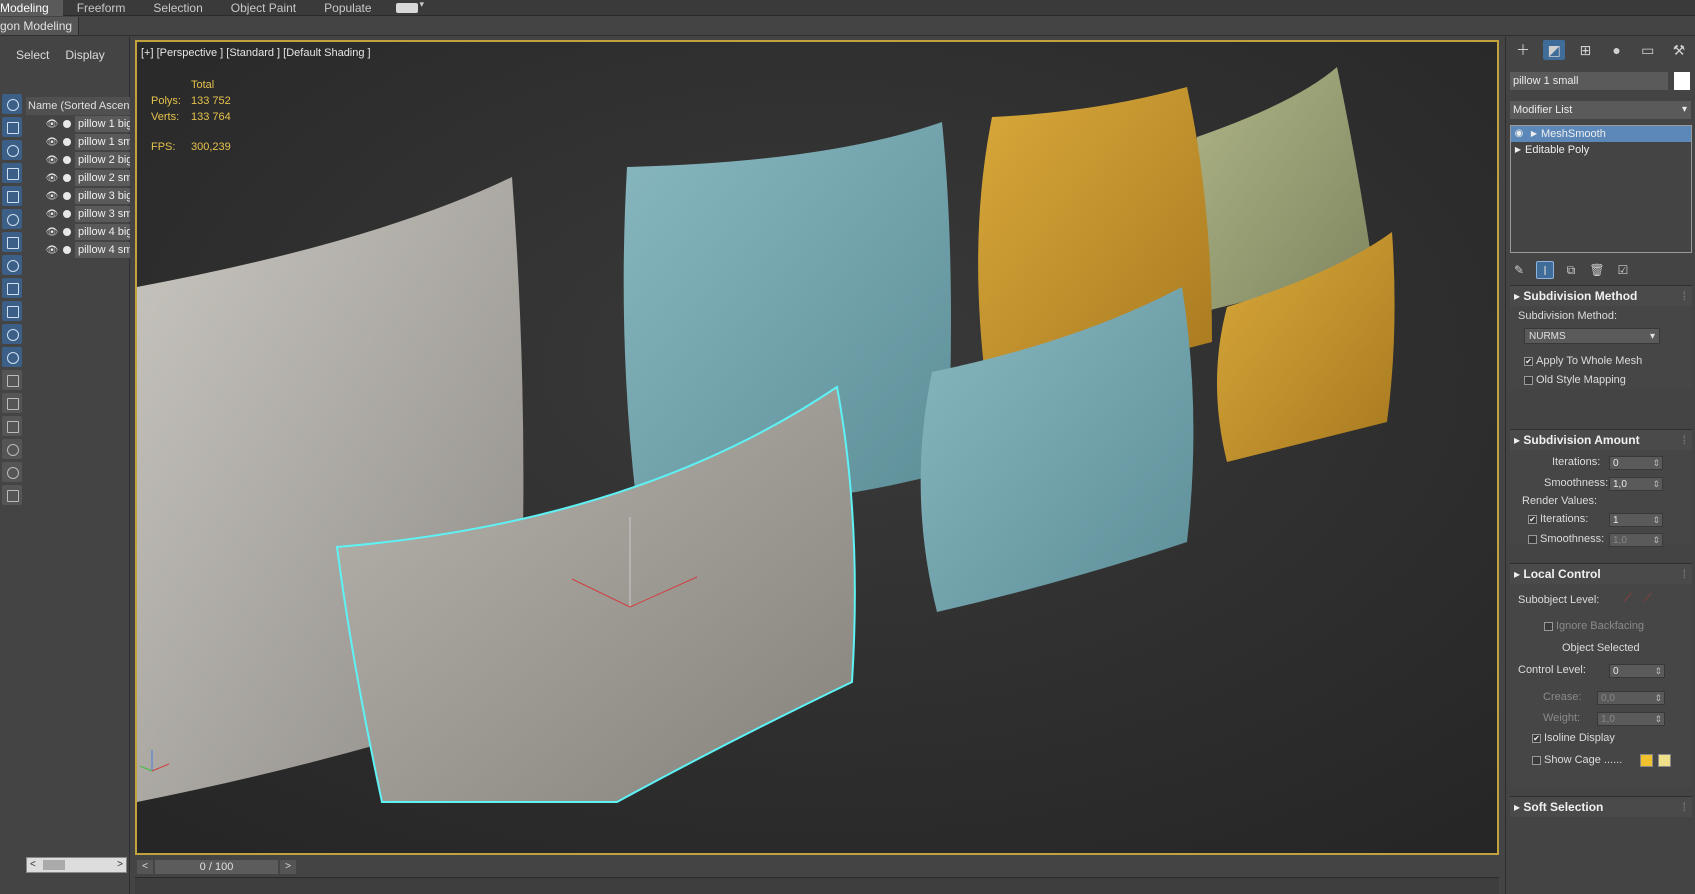  I want to click on display-helpers-icon, so click(12, 196).